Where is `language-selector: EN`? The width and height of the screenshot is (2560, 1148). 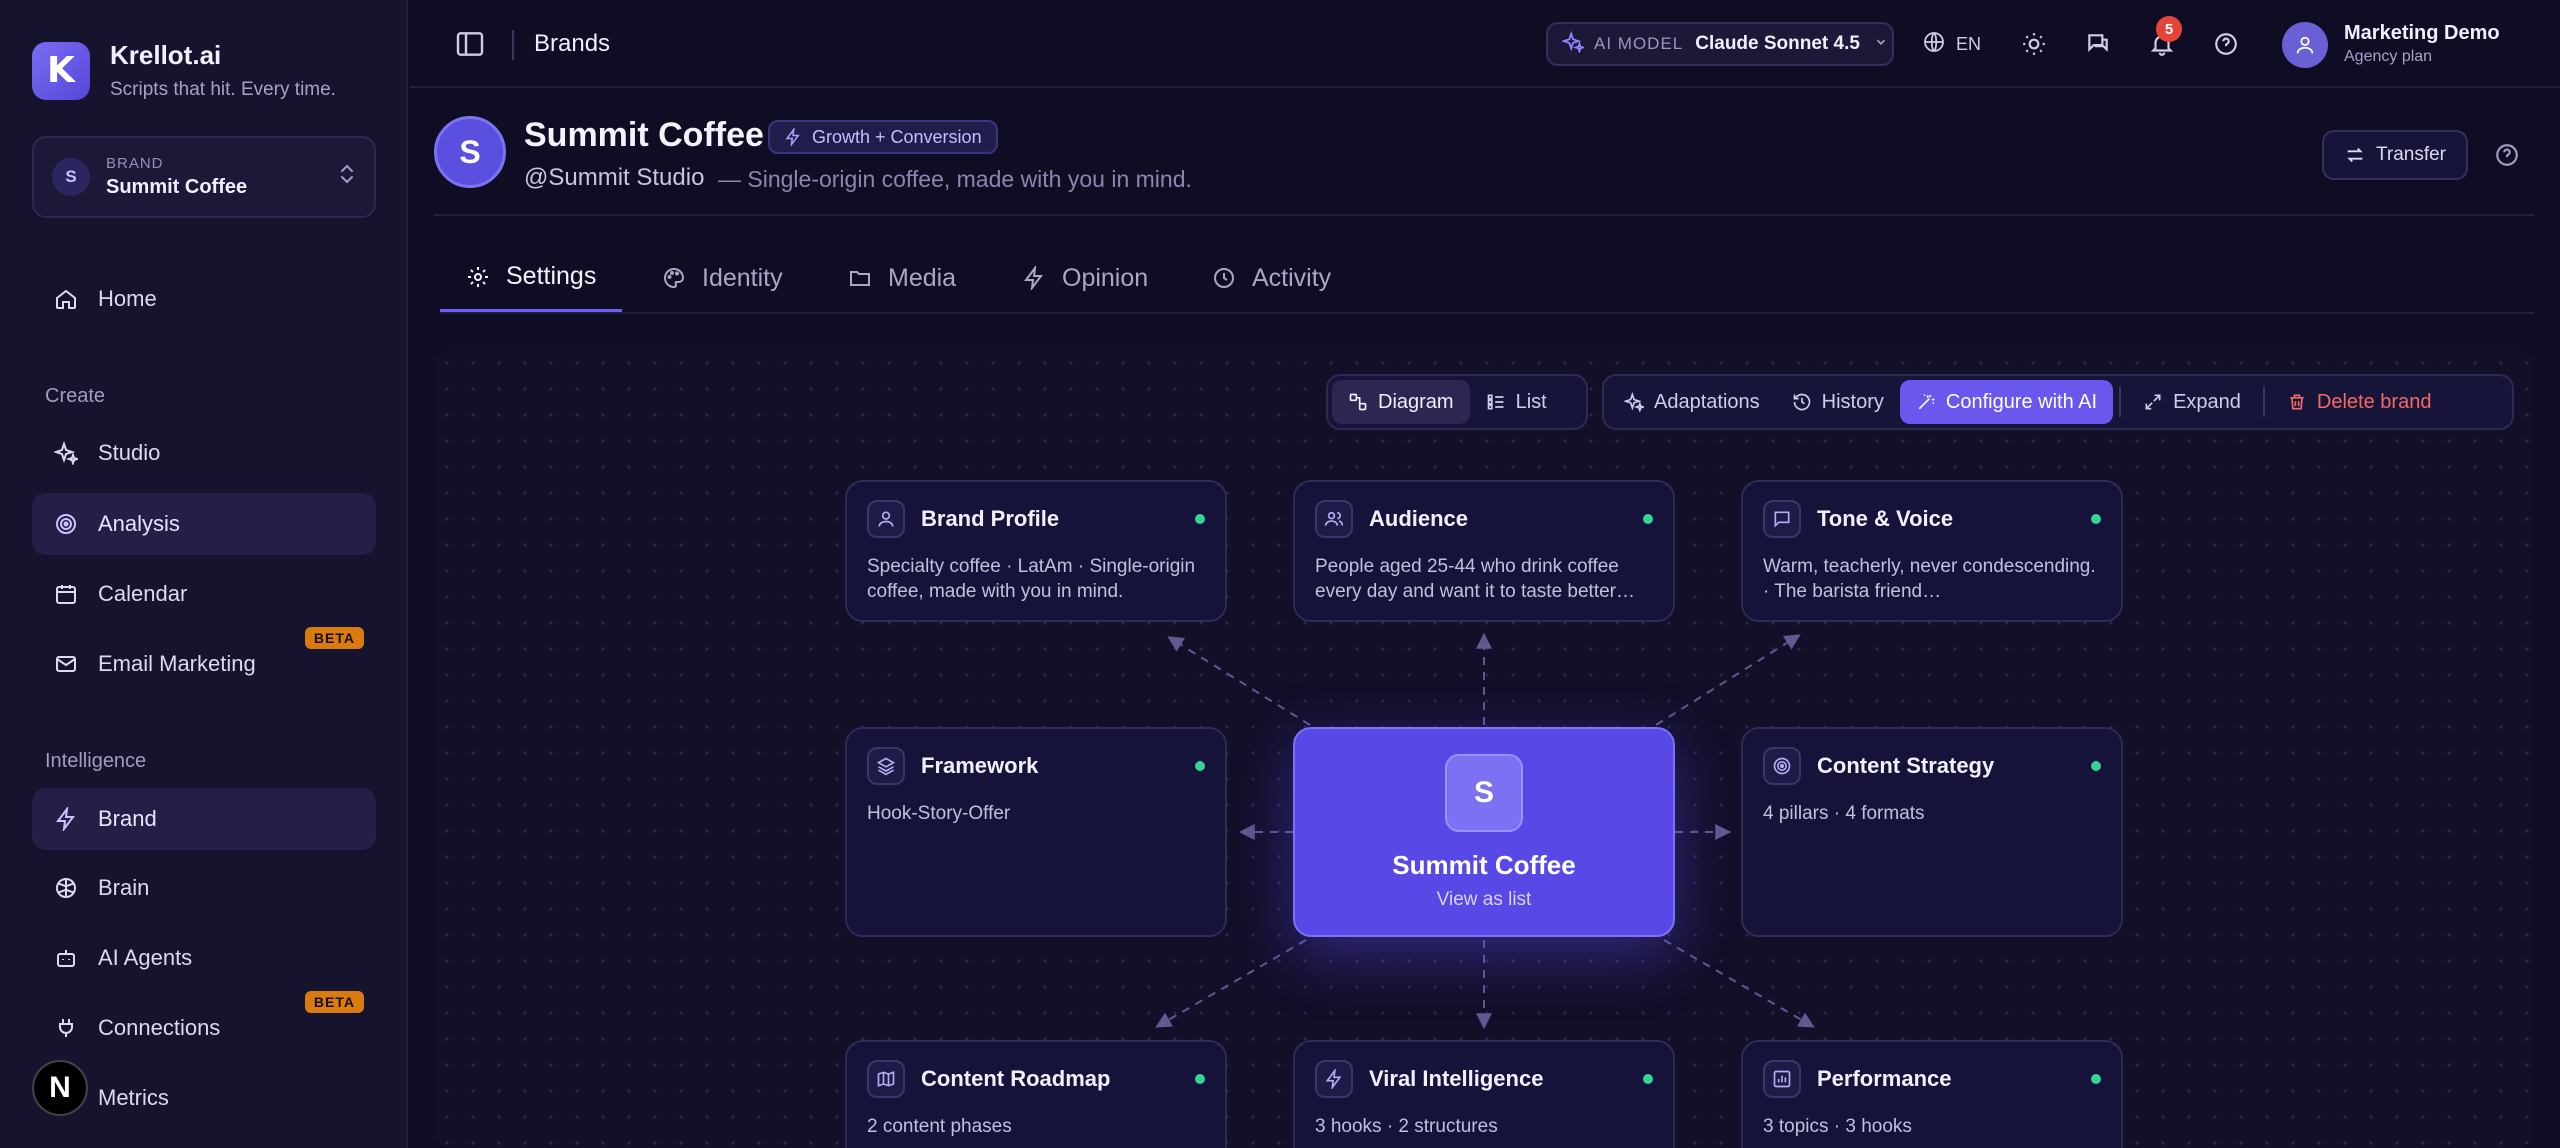 language-selector: EN is located at coordinates (1951, 44).